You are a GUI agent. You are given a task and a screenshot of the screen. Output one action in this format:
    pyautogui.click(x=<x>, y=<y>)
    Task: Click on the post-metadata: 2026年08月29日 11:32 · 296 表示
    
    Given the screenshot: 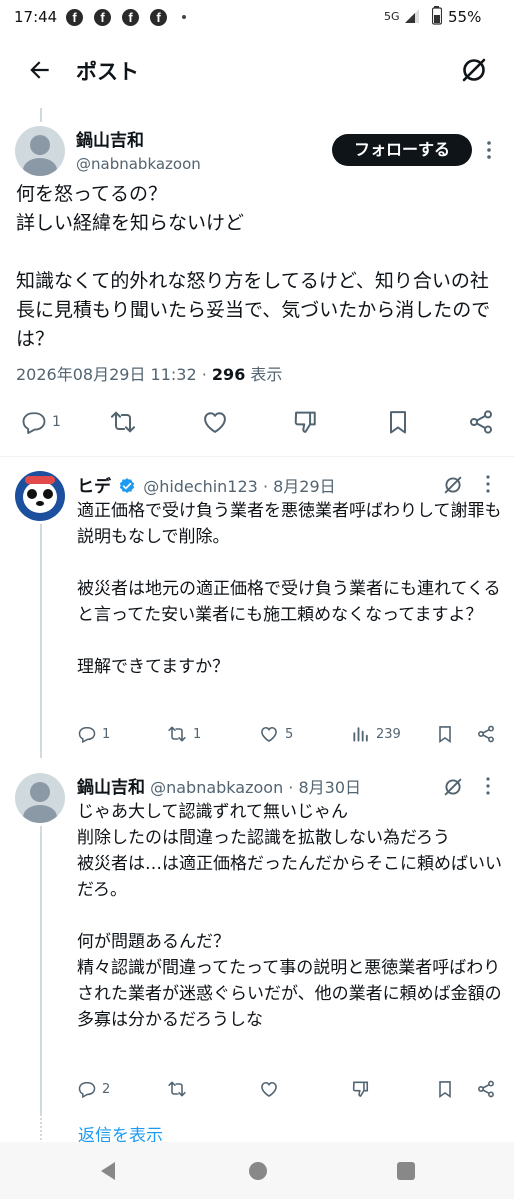 What is the action you would take?
    pyautogui.click(x=149, y=373)
    